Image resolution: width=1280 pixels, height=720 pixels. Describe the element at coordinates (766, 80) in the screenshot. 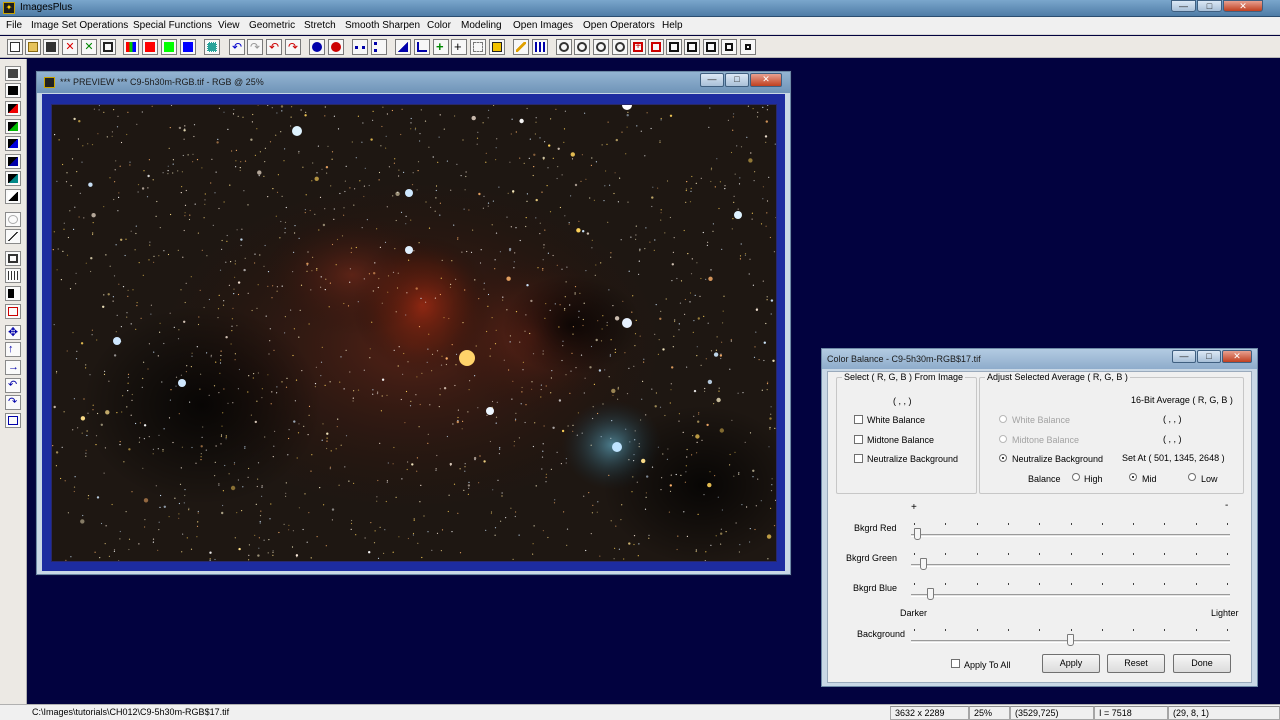

I see `preview-close-button: ✕` at that location.